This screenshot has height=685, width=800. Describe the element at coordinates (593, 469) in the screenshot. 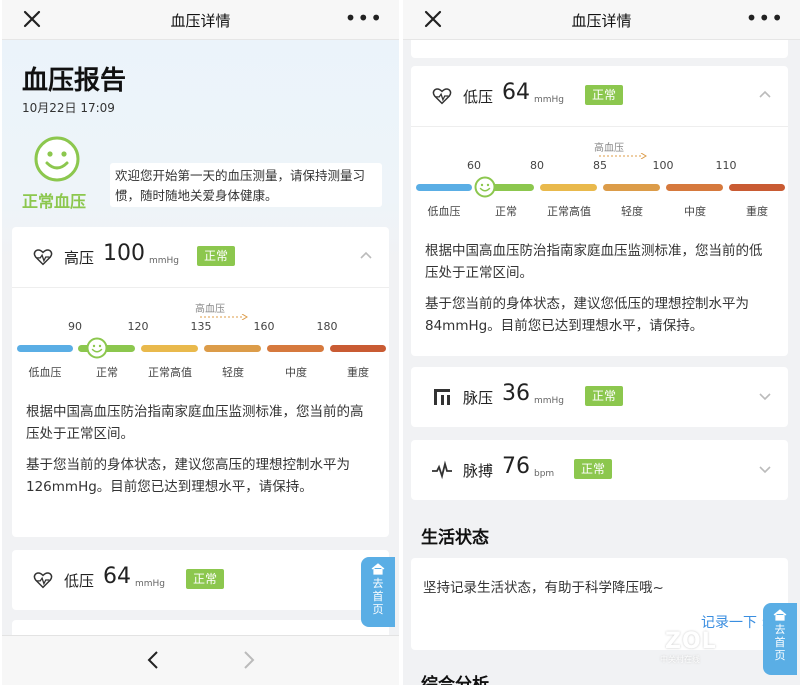

I see `heart-rate-status-badge: 正常` at that location.